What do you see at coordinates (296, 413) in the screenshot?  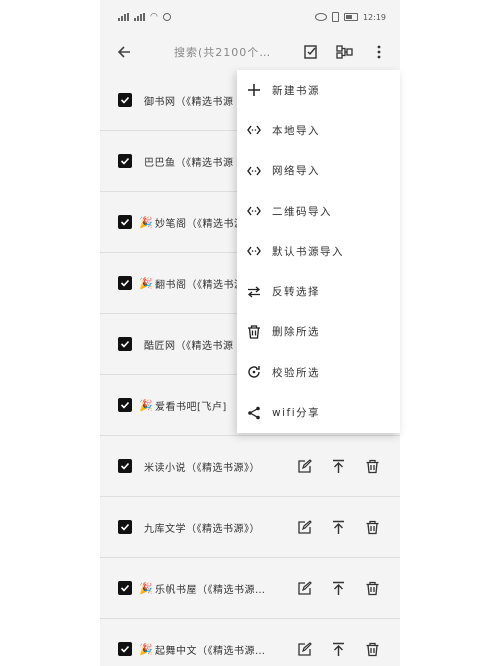 I see `menu-item-label: wifi分享` at bounding box center [296, 413].